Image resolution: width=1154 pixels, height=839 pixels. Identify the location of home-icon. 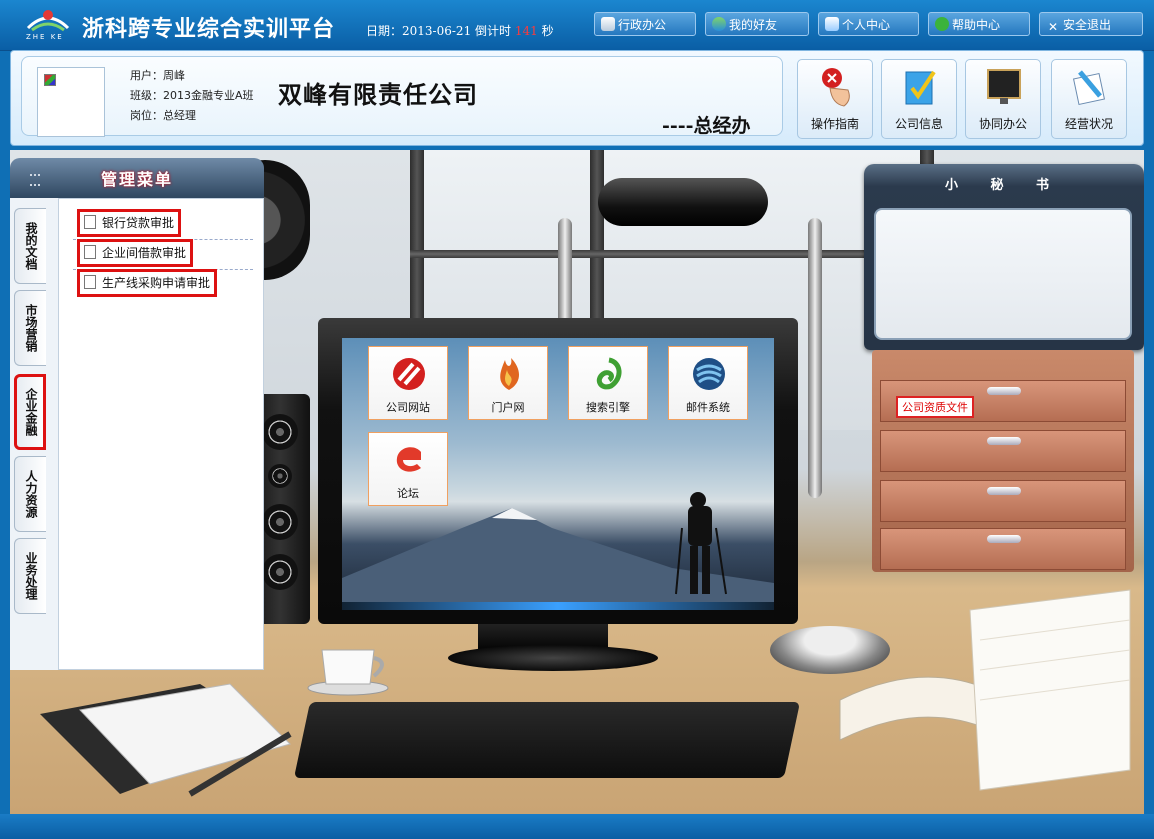
(832, 24).